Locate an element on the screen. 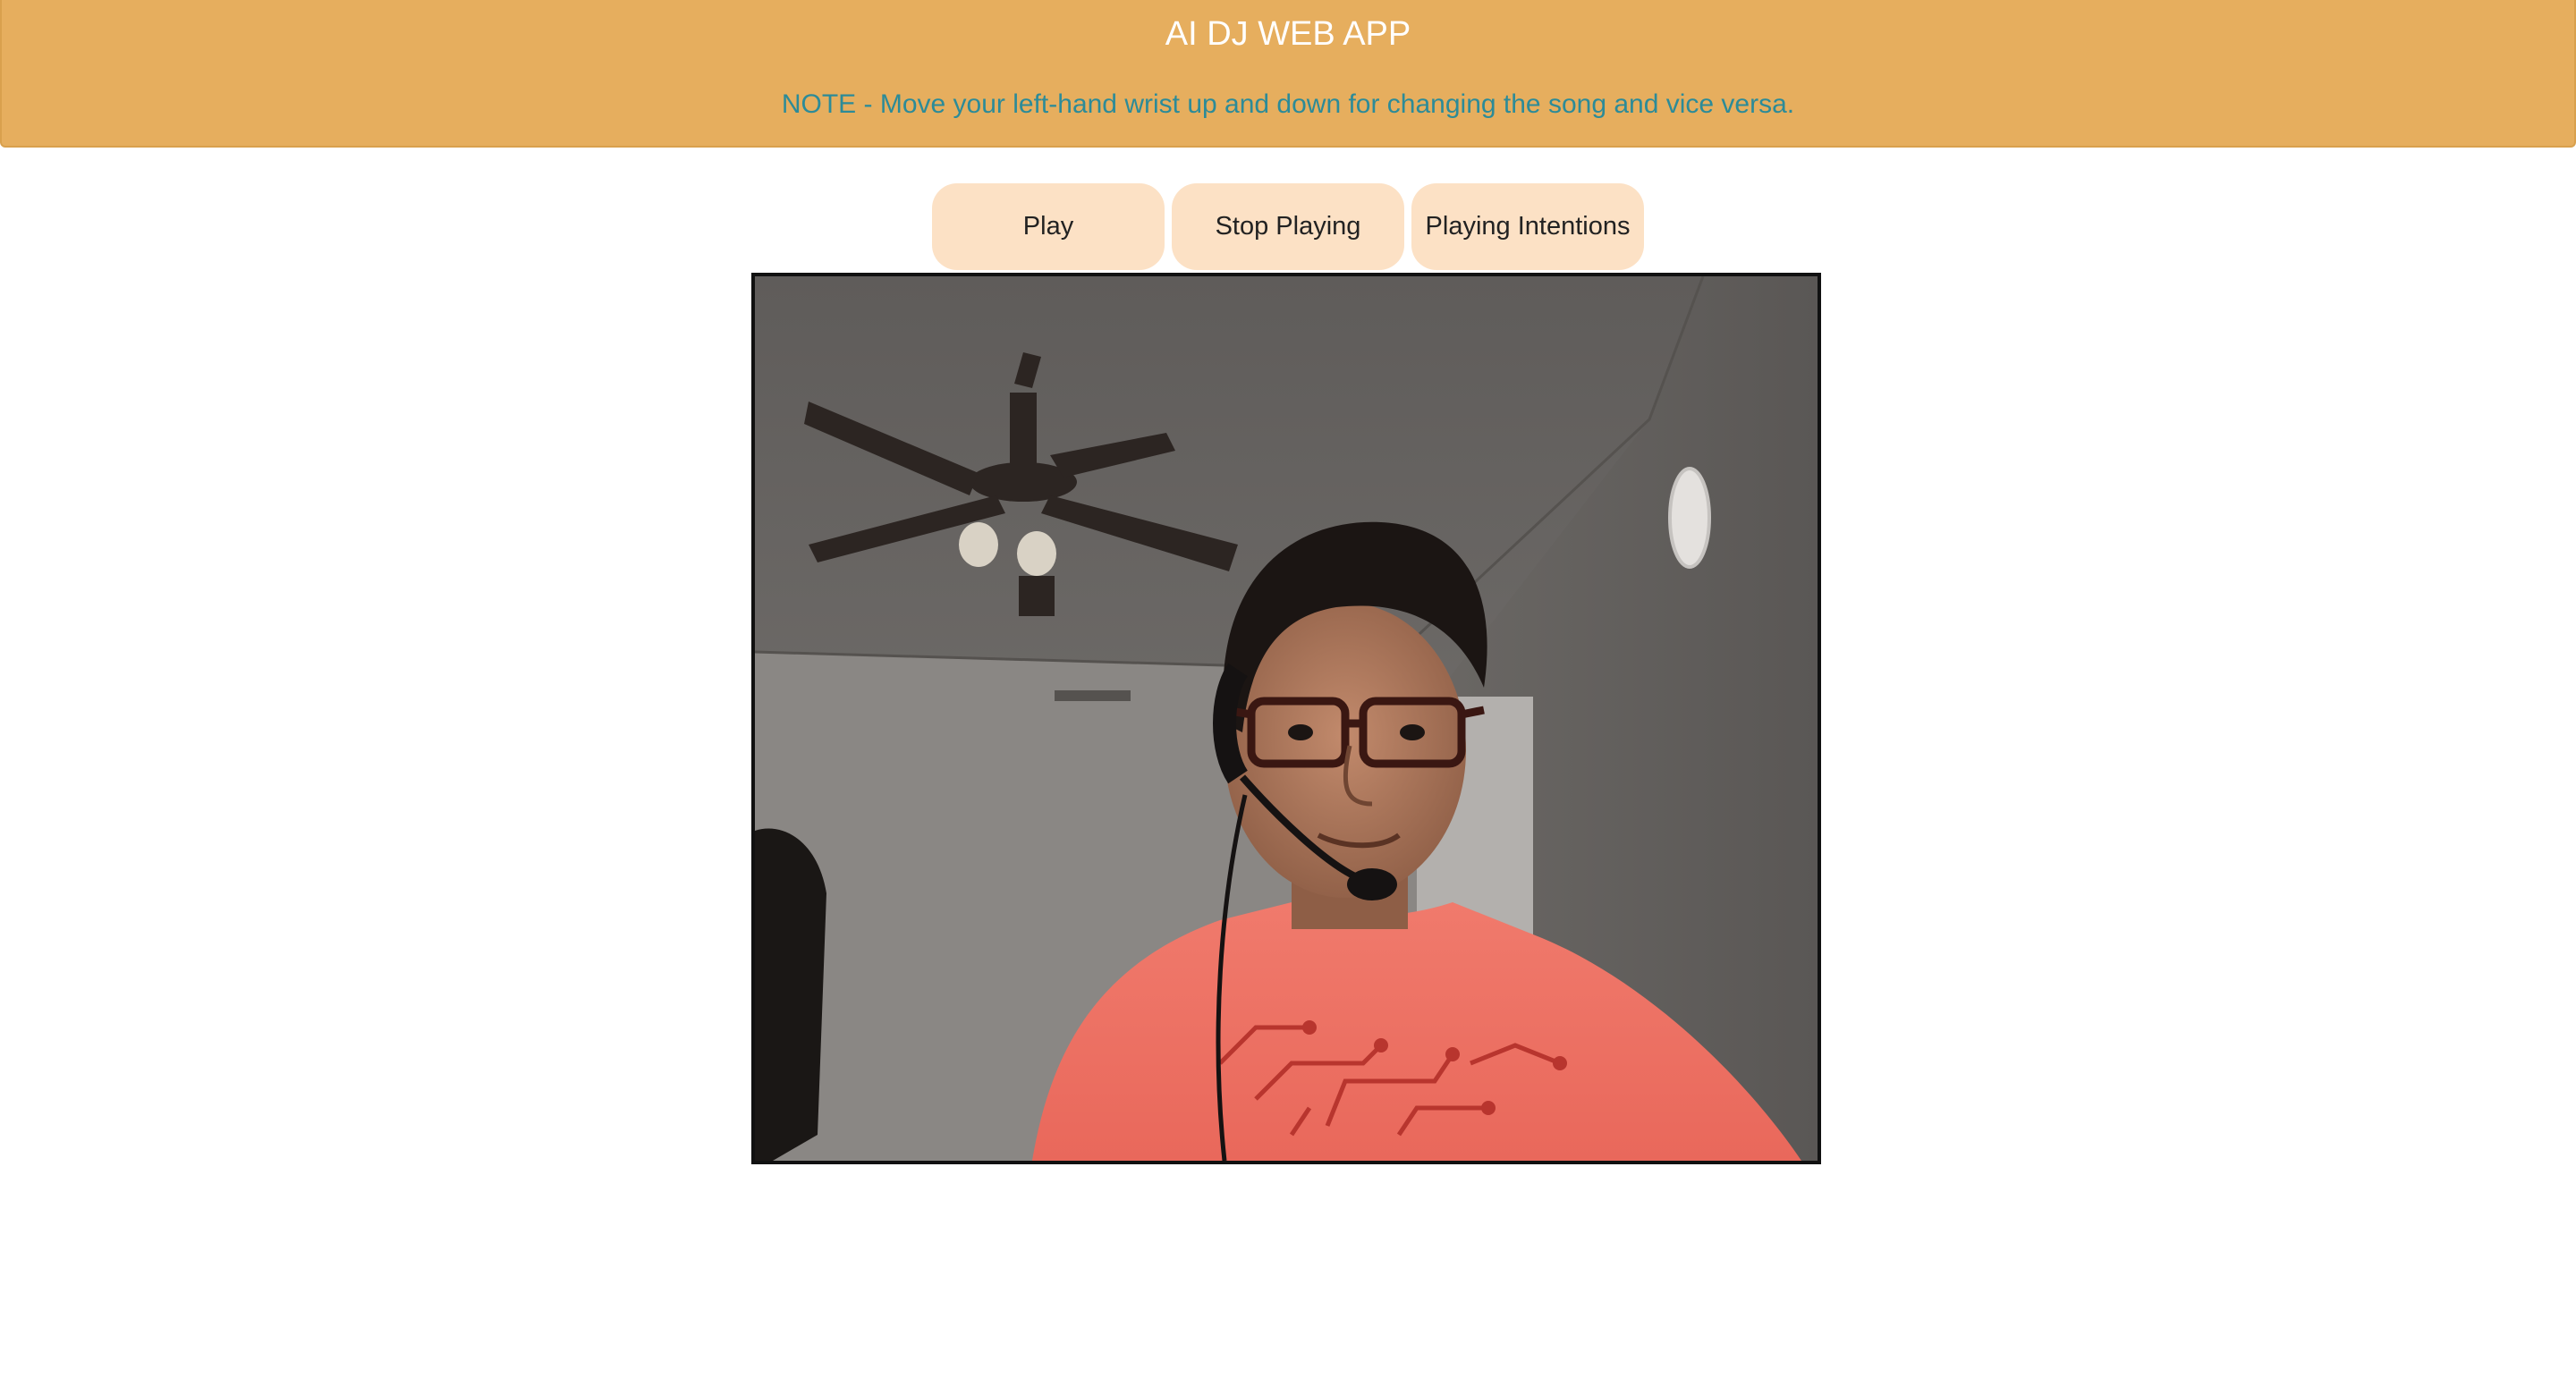  playing-intentions-button: Playing Intentions is located at coordinates (1527, 226).